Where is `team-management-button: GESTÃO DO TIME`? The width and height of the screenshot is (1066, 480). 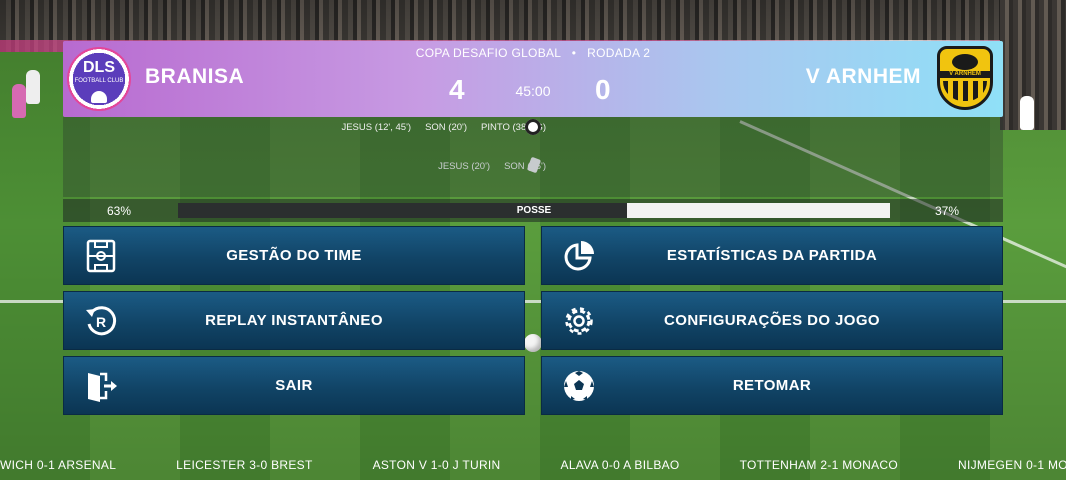
team-management-button: GESTÃO DO TIME is located at coordinates (294, 255).